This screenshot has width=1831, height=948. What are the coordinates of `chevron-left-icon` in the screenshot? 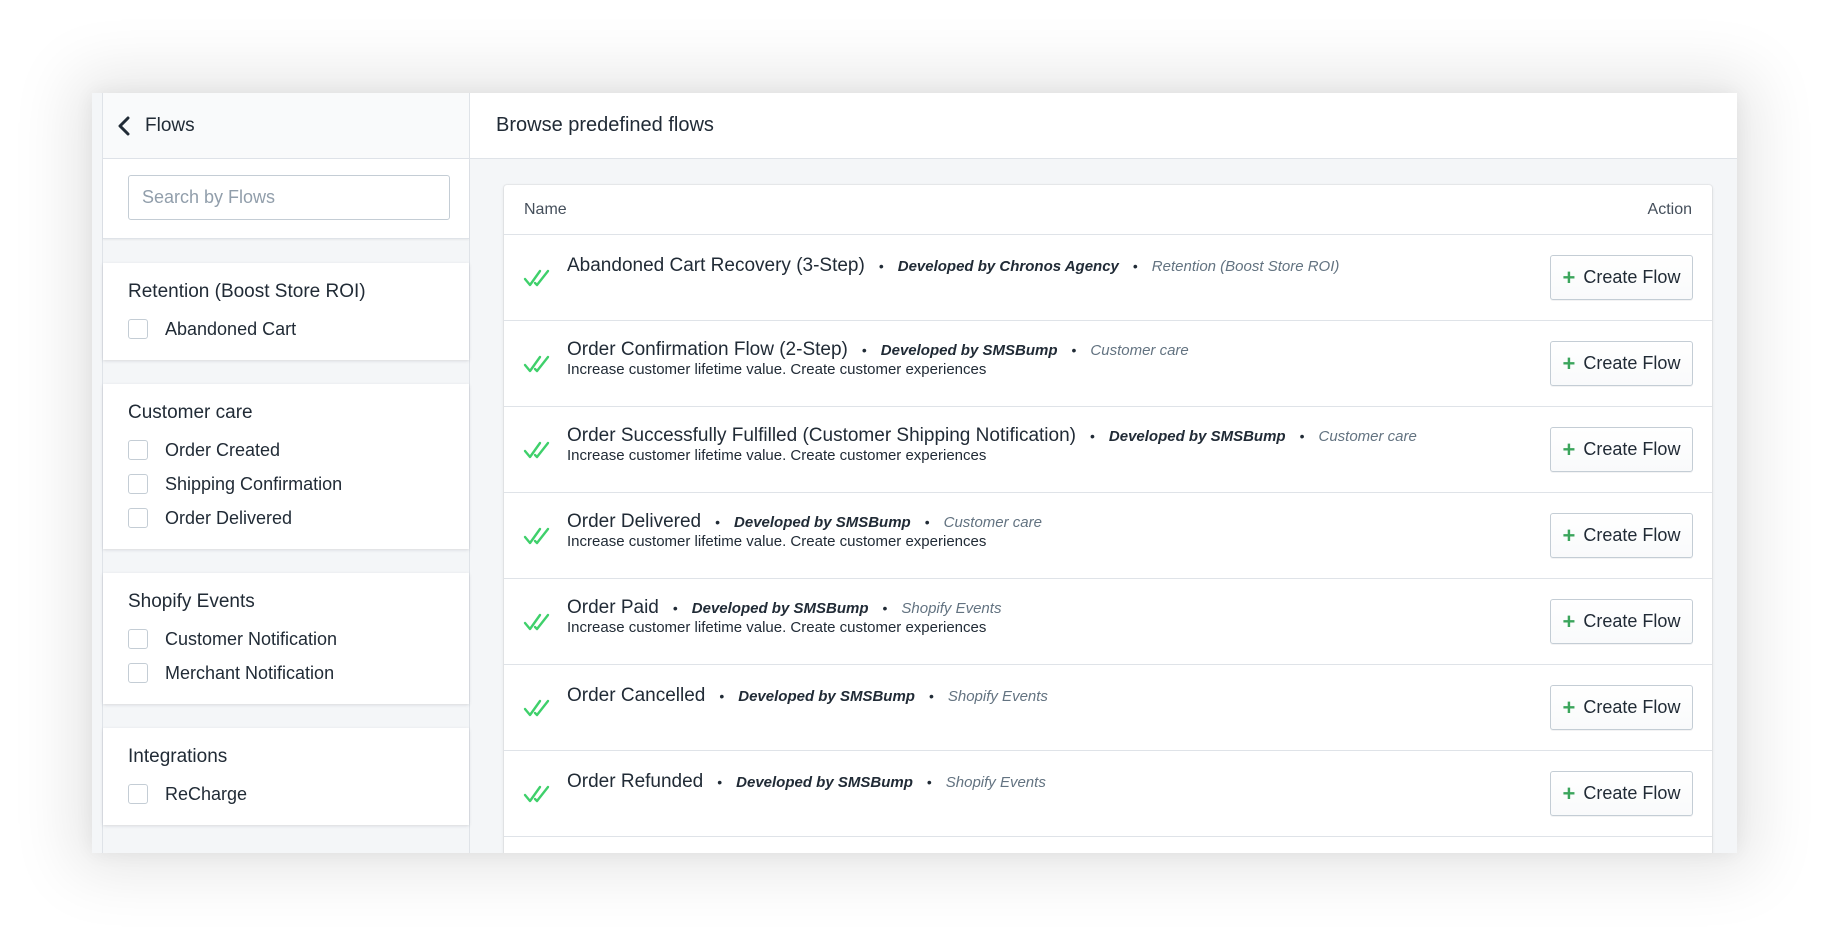 It's located at (124, 126).